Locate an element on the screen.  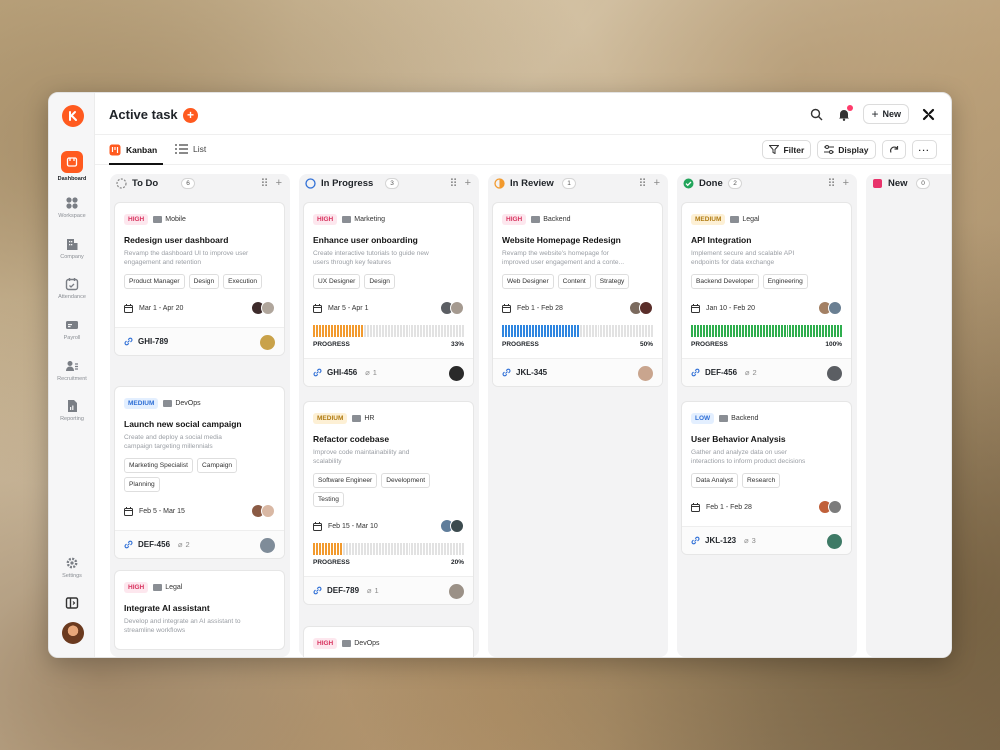
notifications-button is located at coordinates (844, 114).